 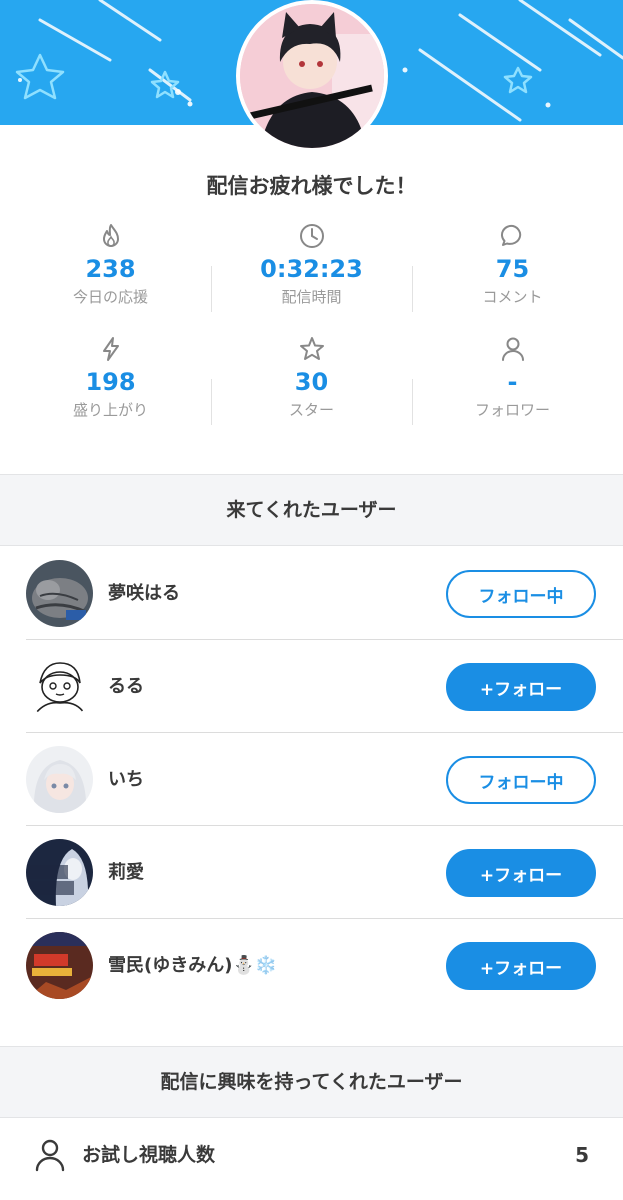 What do you see at coordinates (311, 410) in the screenshot?
I see `stat-label: スター` at bounding box center [311, 410].